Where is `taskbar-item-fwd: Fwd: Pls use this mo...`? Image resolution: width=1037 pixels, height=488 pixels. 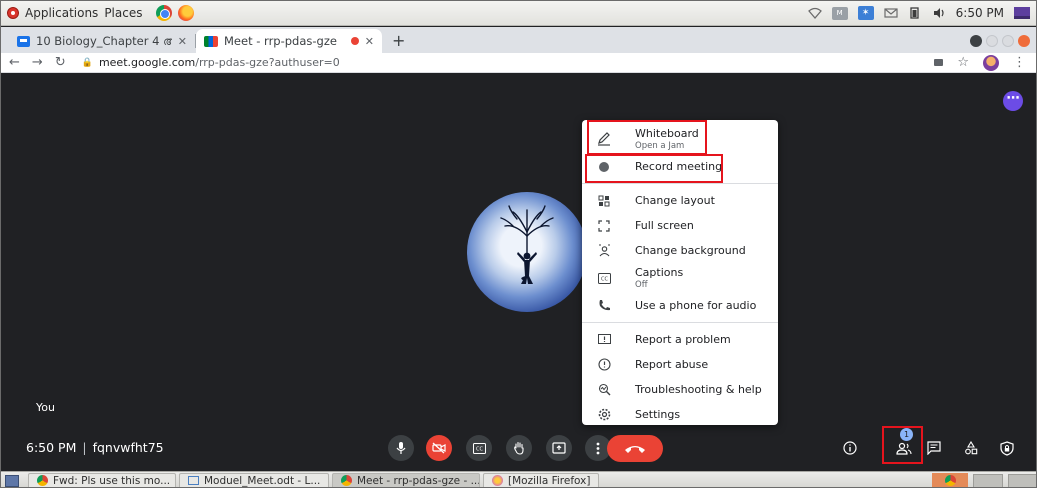 taskbar-item-fwd: Fwd: Pls use this mo... is located at coordinates (102, 479).